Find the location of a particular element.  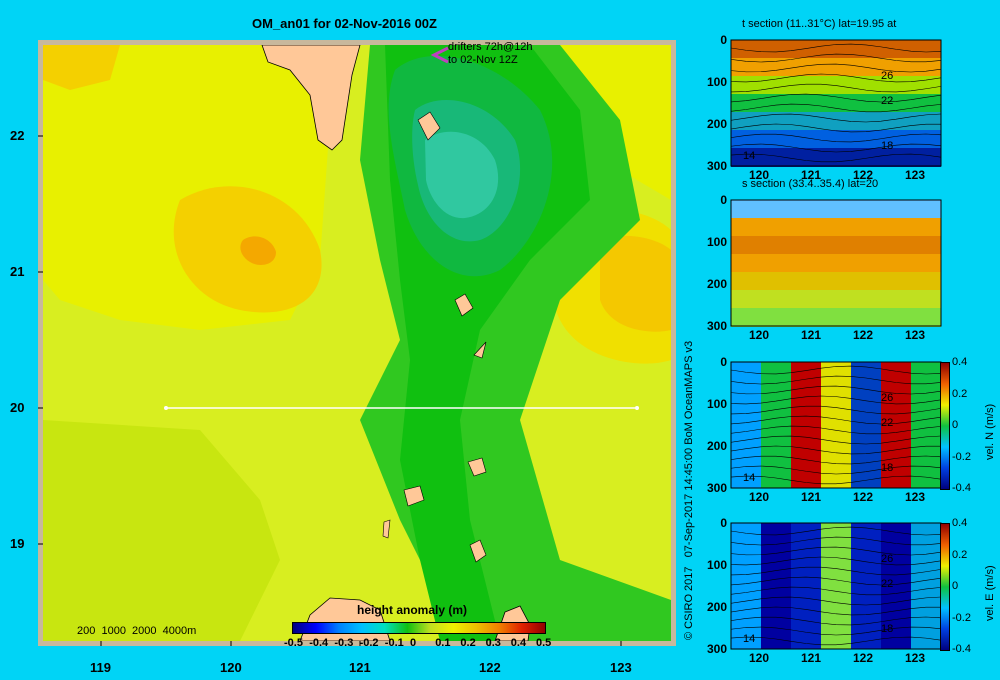

colorbar-tick-label: -0.4 is located at coordinates (319, 643).